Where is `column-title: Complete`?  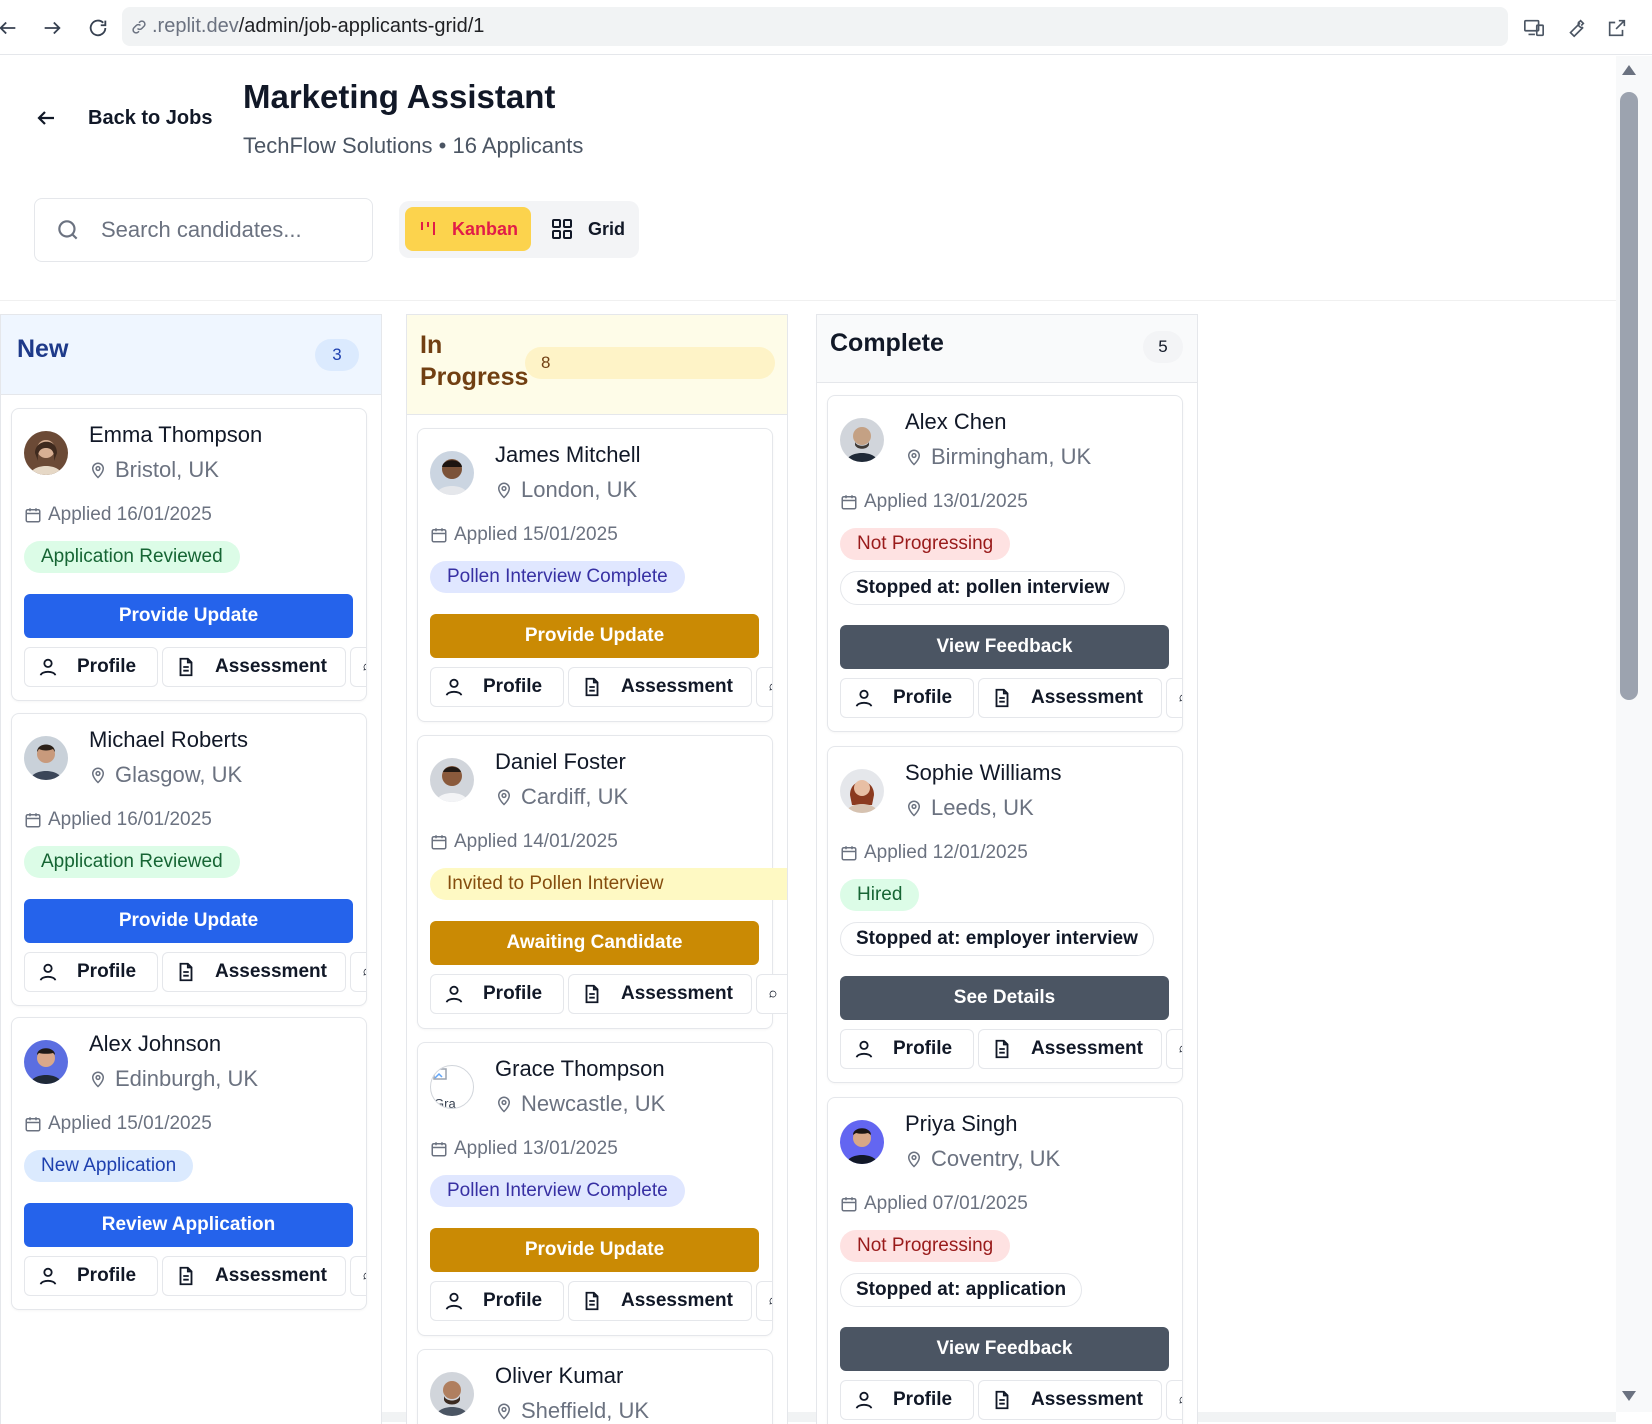 column-title: Complete is located at coordinates (887, 343).